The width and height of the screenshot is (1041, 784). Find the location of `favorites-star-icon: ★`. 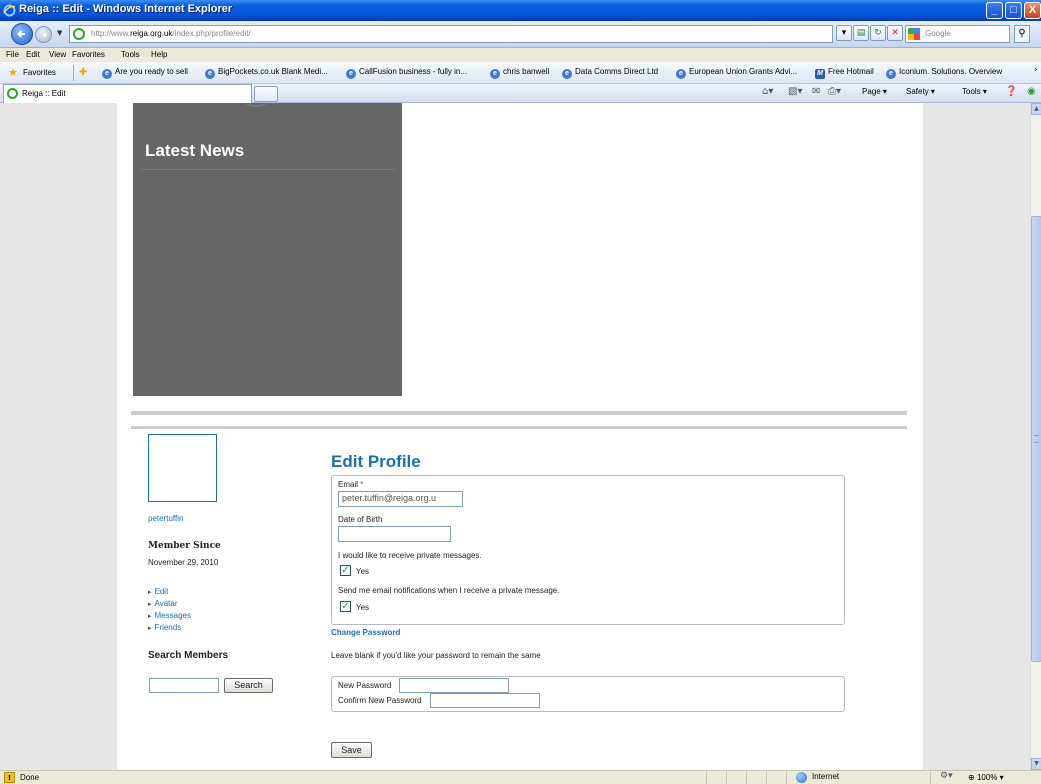

favorites-star-icon: ★ is located at coordinates (13, 72).